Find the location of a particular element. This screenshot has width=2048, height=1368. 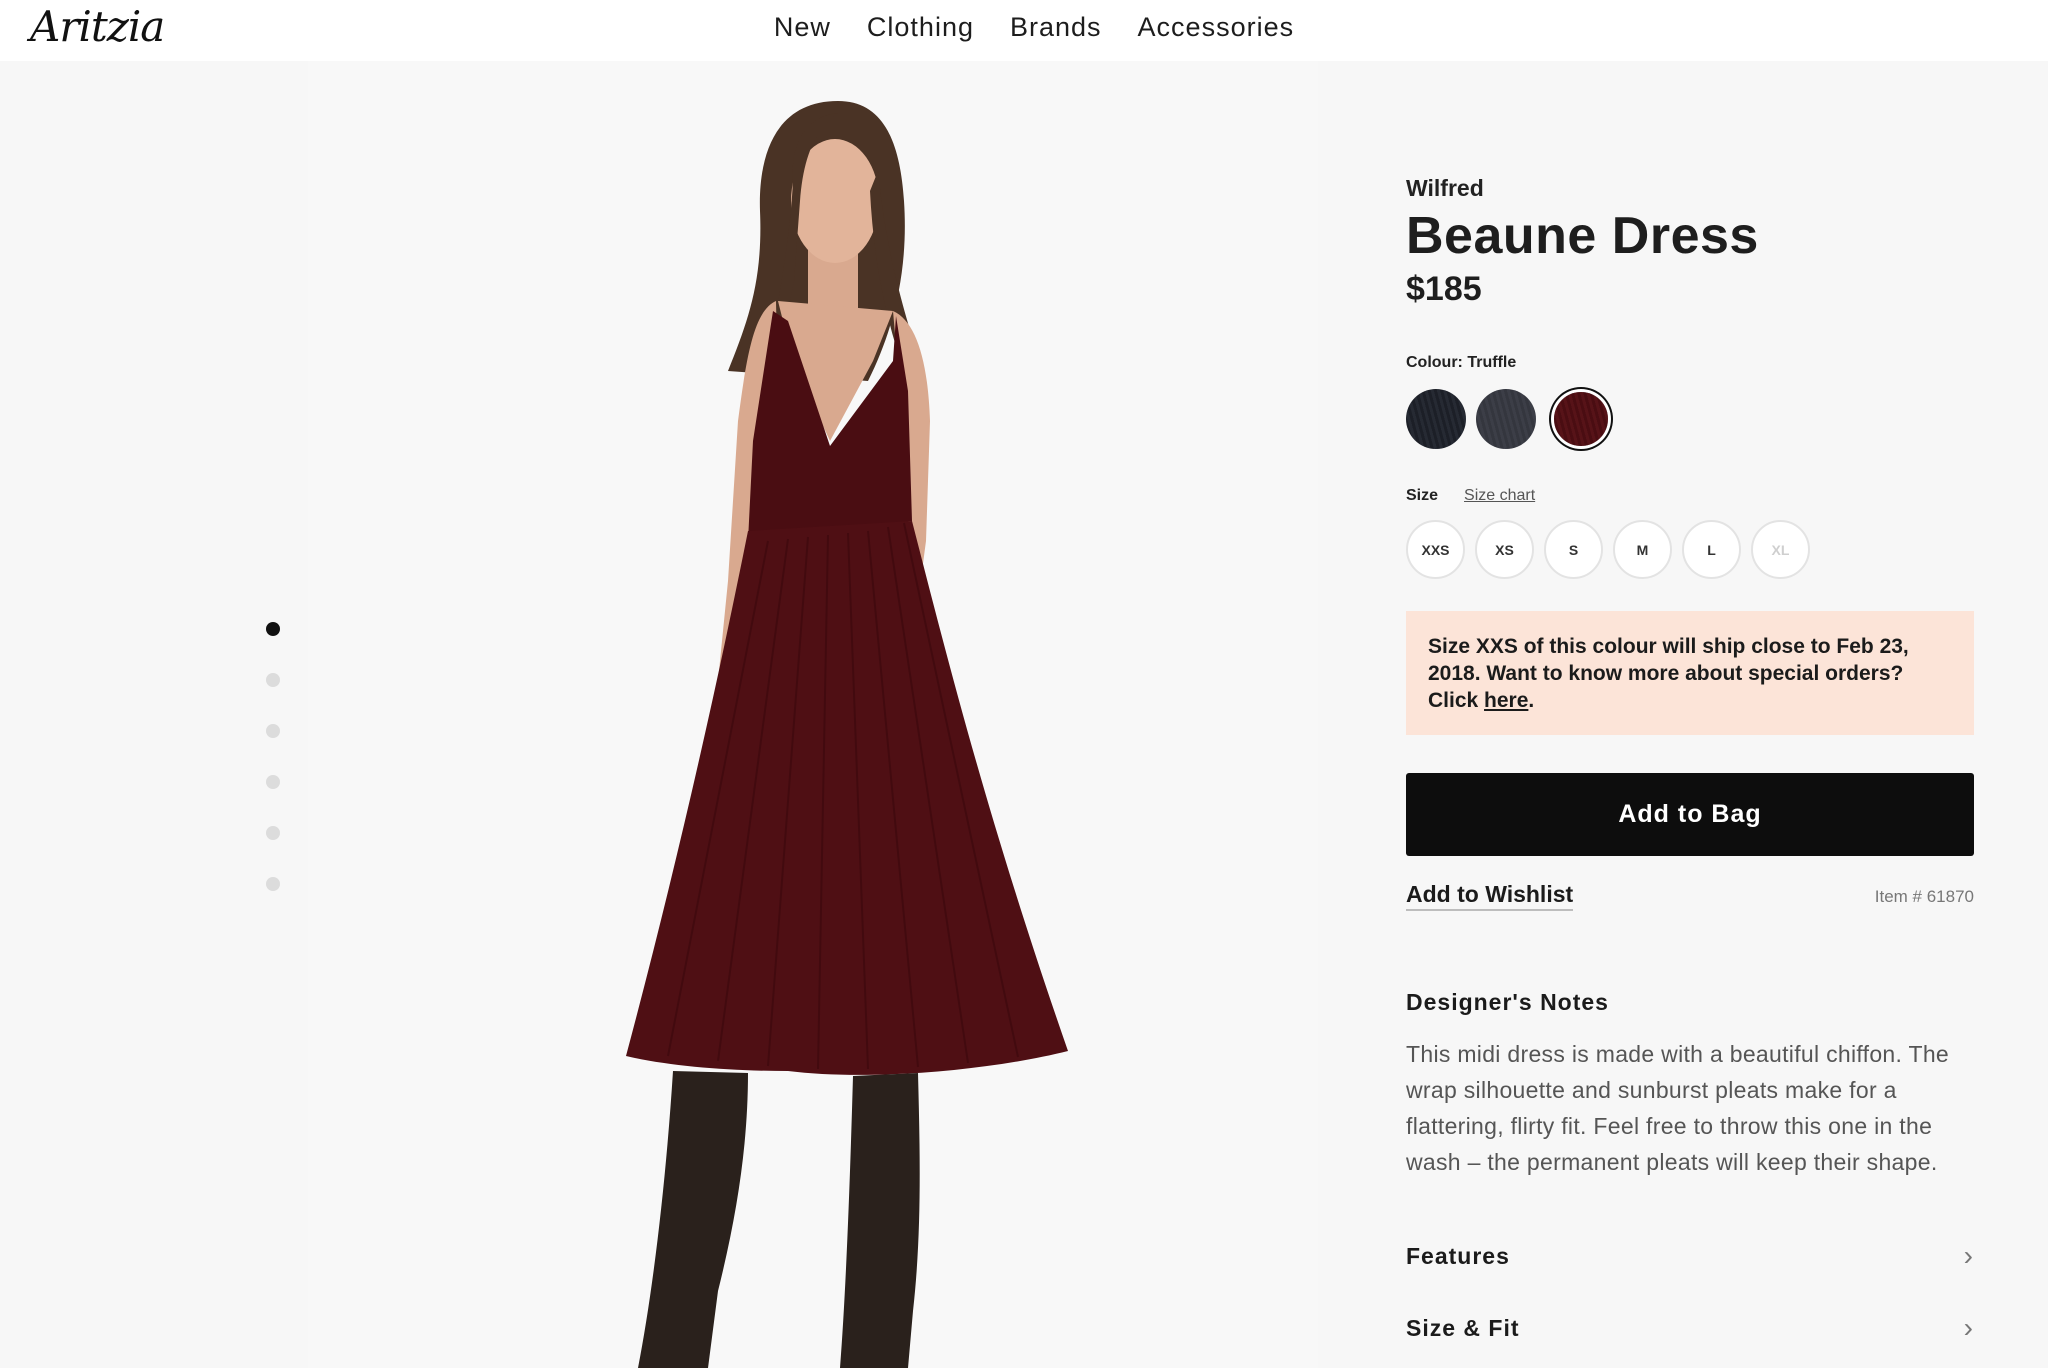

product-price: $185 is located at coordinates (1444, 289).